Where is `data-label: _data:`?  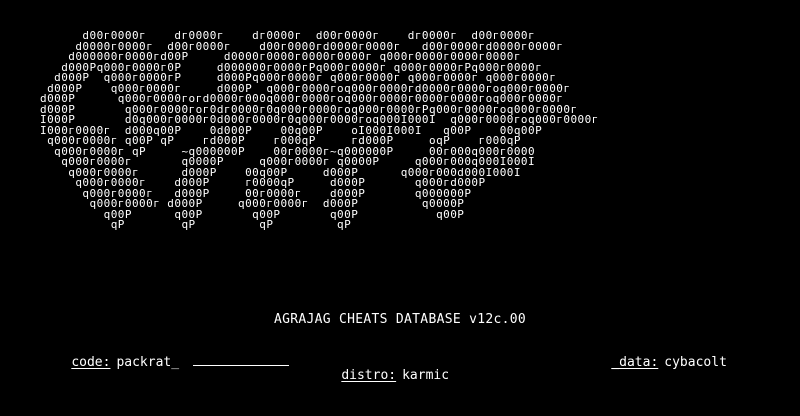
data-label: _data: is located at coordinates (635, 362).